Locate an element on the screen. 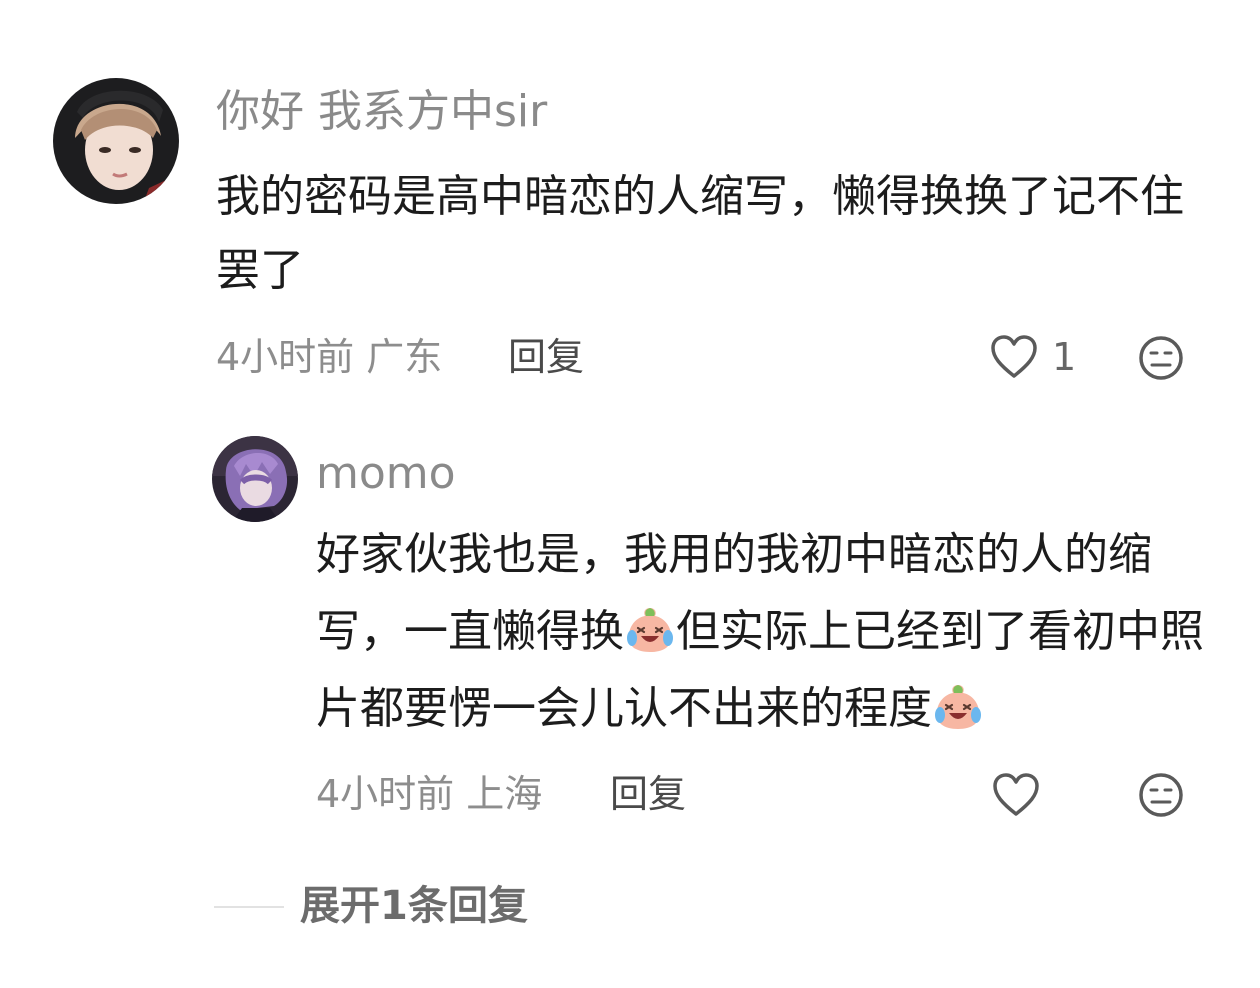 Image resolution: width=1260 pixels, height=988 pixels. reply-meta: 4小时前 上海 is located at coordinates (429, 794).